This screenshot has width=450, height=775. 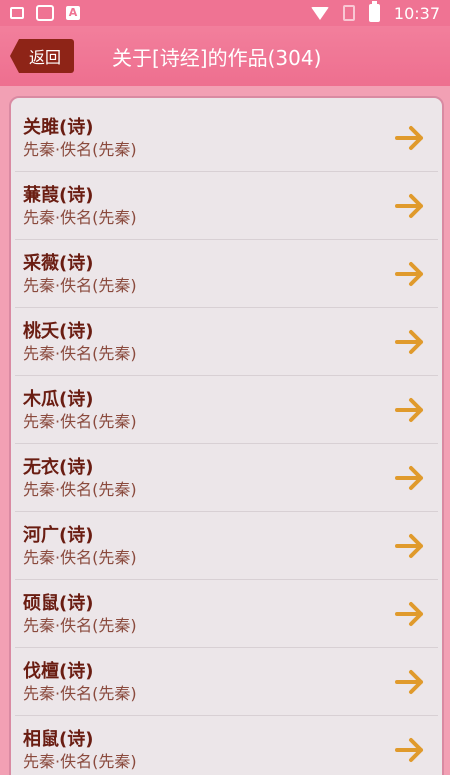 I want to click on list-item: 采薇(诗) 先秦·佚名(先秦), so click(x=226, y=274).